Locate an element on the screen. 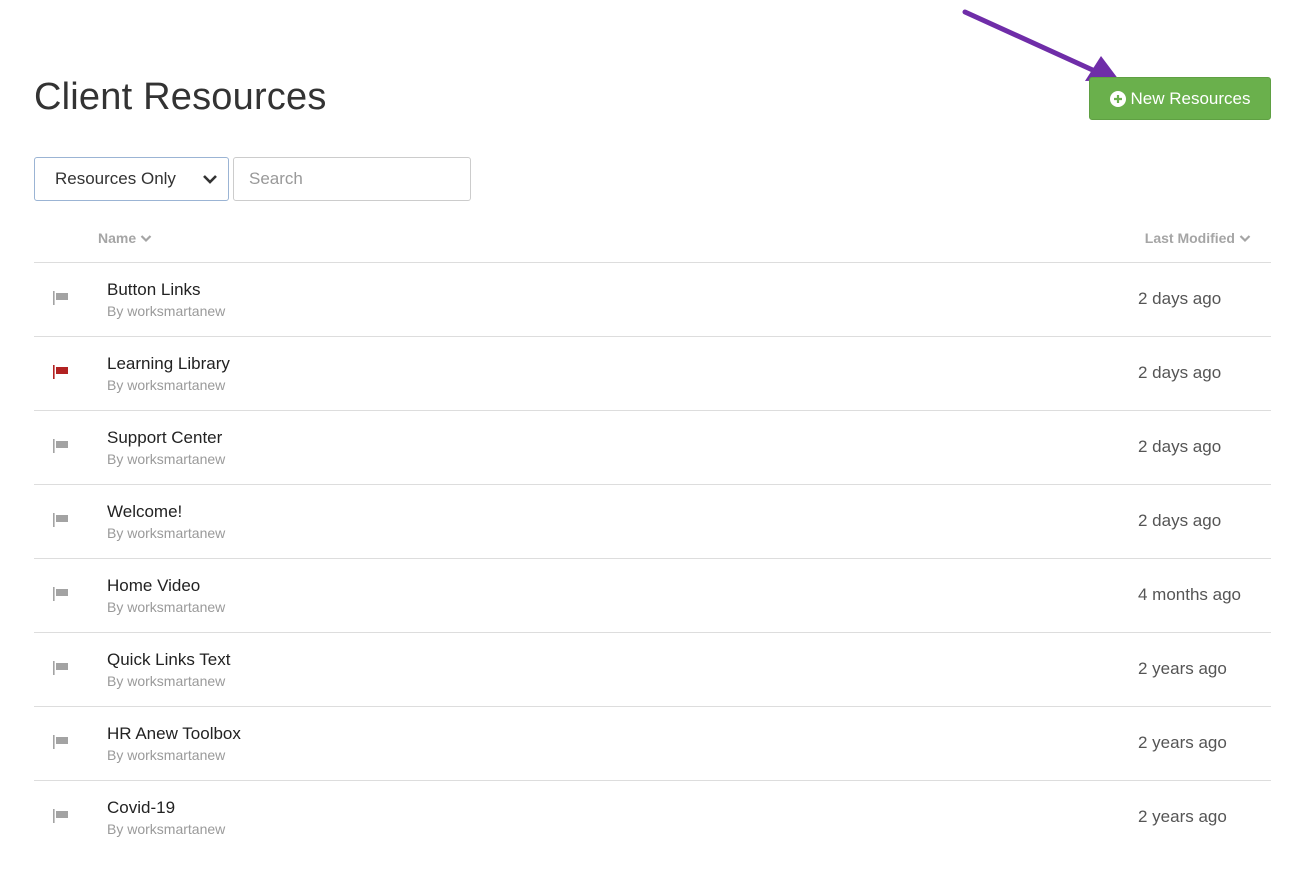 This screenshot has height=878, width=1314. page-title: Client Resources is located at coordinates (180, 97).